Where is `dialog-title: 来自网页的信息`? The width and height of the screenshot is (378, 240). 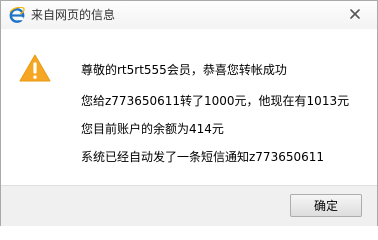 dialog-title: 来自网页的信息 is located at coordinates (73, 15).